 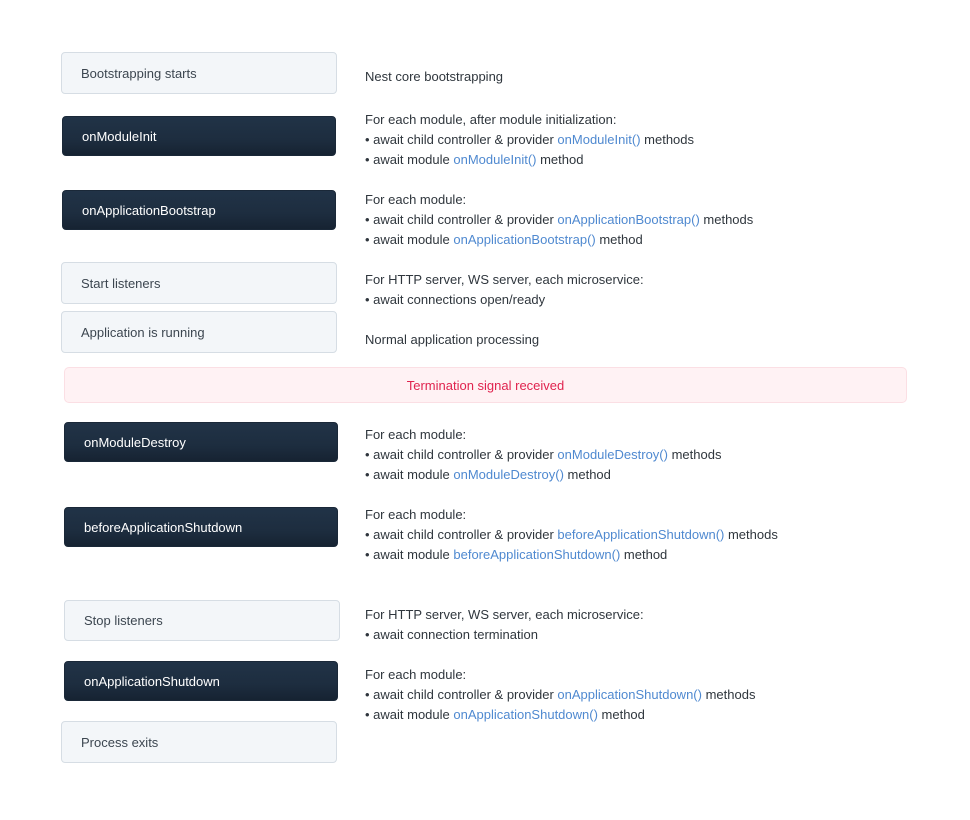 What do you see at coordinates (199, 73) in the screenshot?
I see `step-bootstrapping-starts: Bootstrapping starts` at bounding box center [199, 73].